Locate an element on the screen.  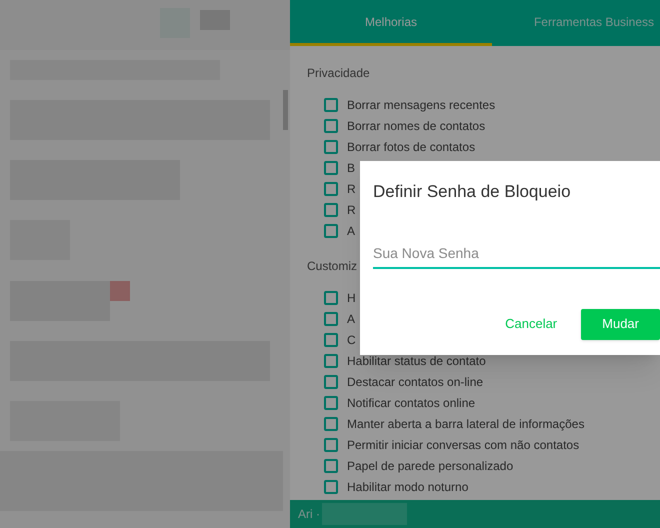
option-label: Permitir iniciar conversas com não contatos is located at coordinates (463, 445).